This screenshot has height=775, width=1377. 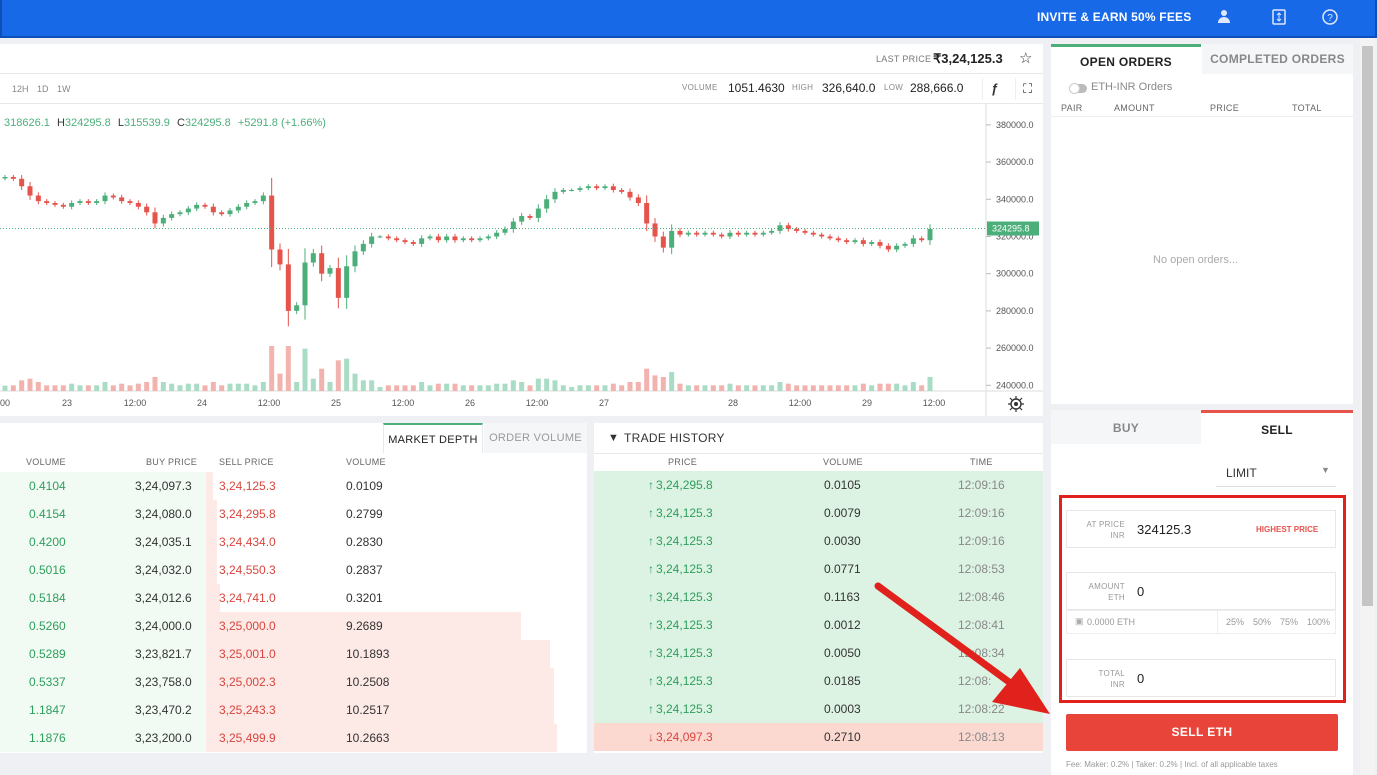 What do you see at coordinates (293, 542) in the screenshot?
I see `order-book-row: 0.4200 3,24,035.1 3,24,434.0 0.2830` at bounding box center [293, 542].